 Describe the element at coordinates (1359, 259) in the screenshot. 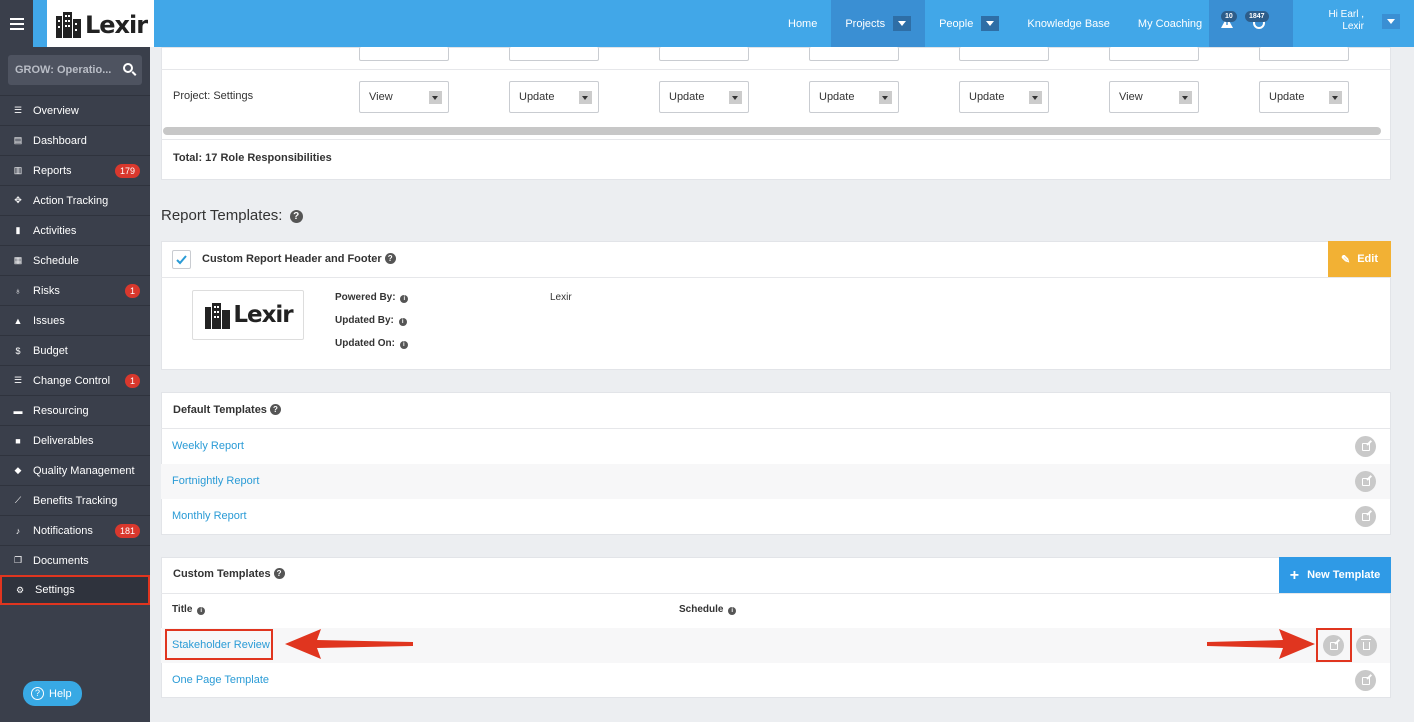

I see `edit-button: ✎ Edit` at that location.